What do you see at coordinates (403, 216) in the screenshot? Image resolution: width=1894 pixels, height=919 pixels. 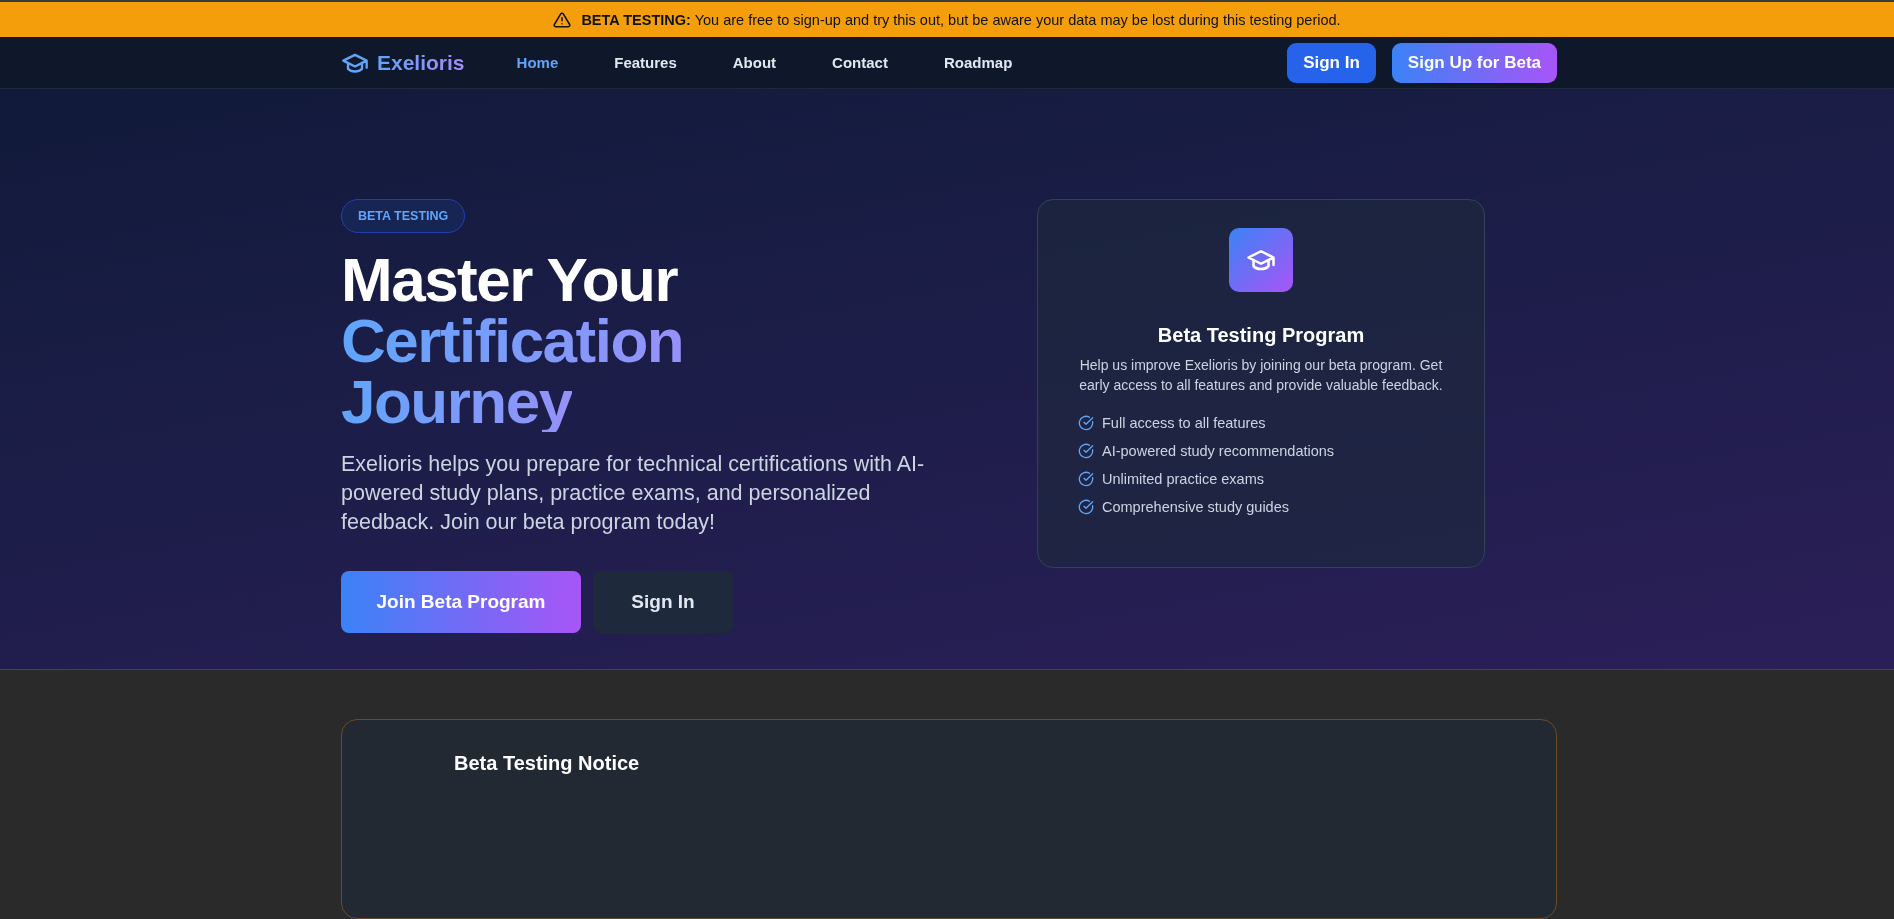 I see `beta-badge: BETA TESTING` at bounding box center [403, 216].